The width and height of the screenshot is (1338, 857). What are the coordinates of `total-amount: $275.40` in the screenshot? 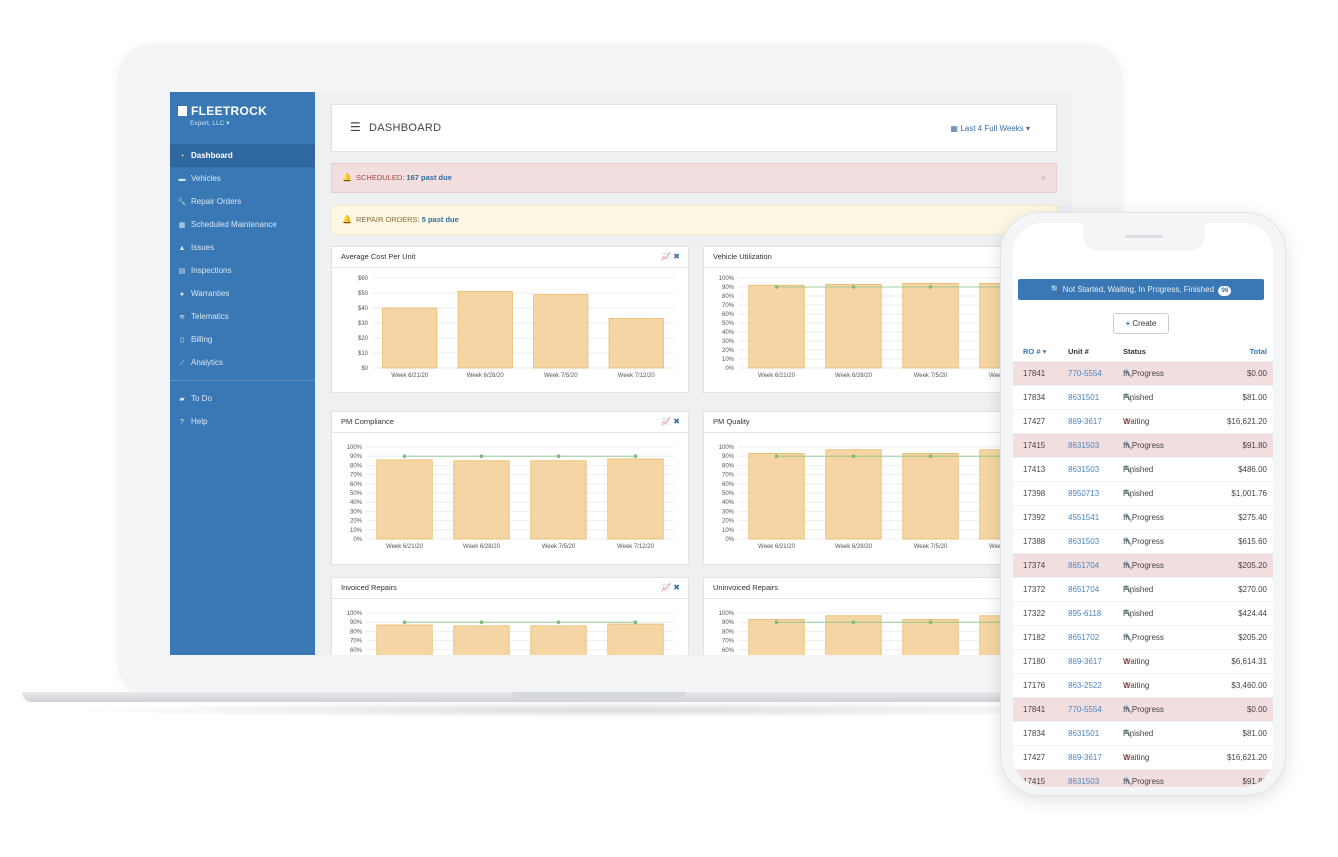 It's located at (1252, 517).